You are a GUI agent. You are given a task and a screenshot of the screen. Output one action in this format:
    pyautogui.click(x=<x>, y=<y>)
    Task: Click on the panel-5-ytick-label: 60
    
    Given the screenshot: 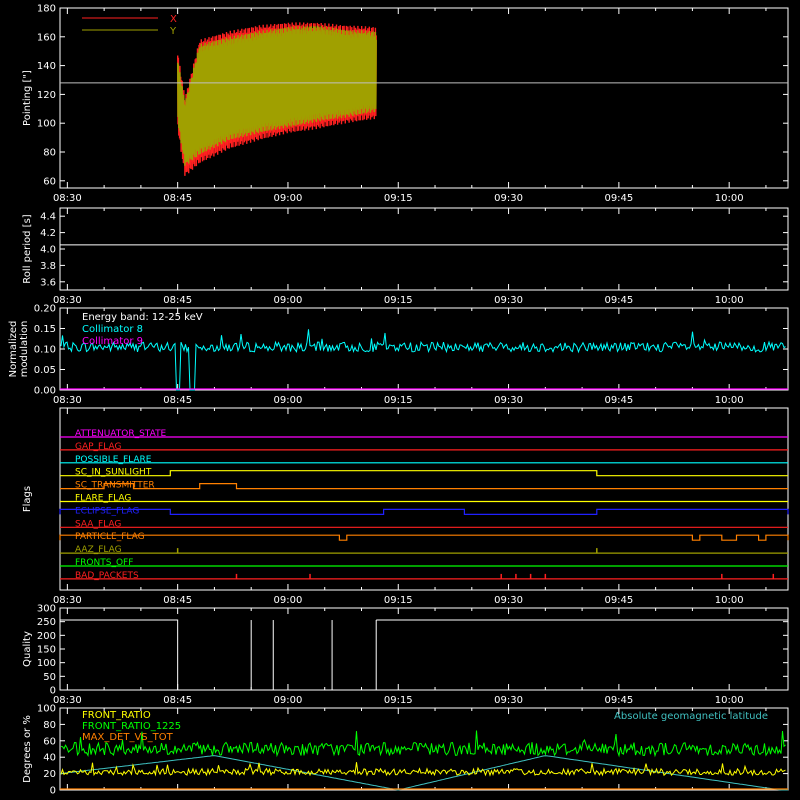 What is the action you would take?
    pyautogui.click(x=49, y=741)
    